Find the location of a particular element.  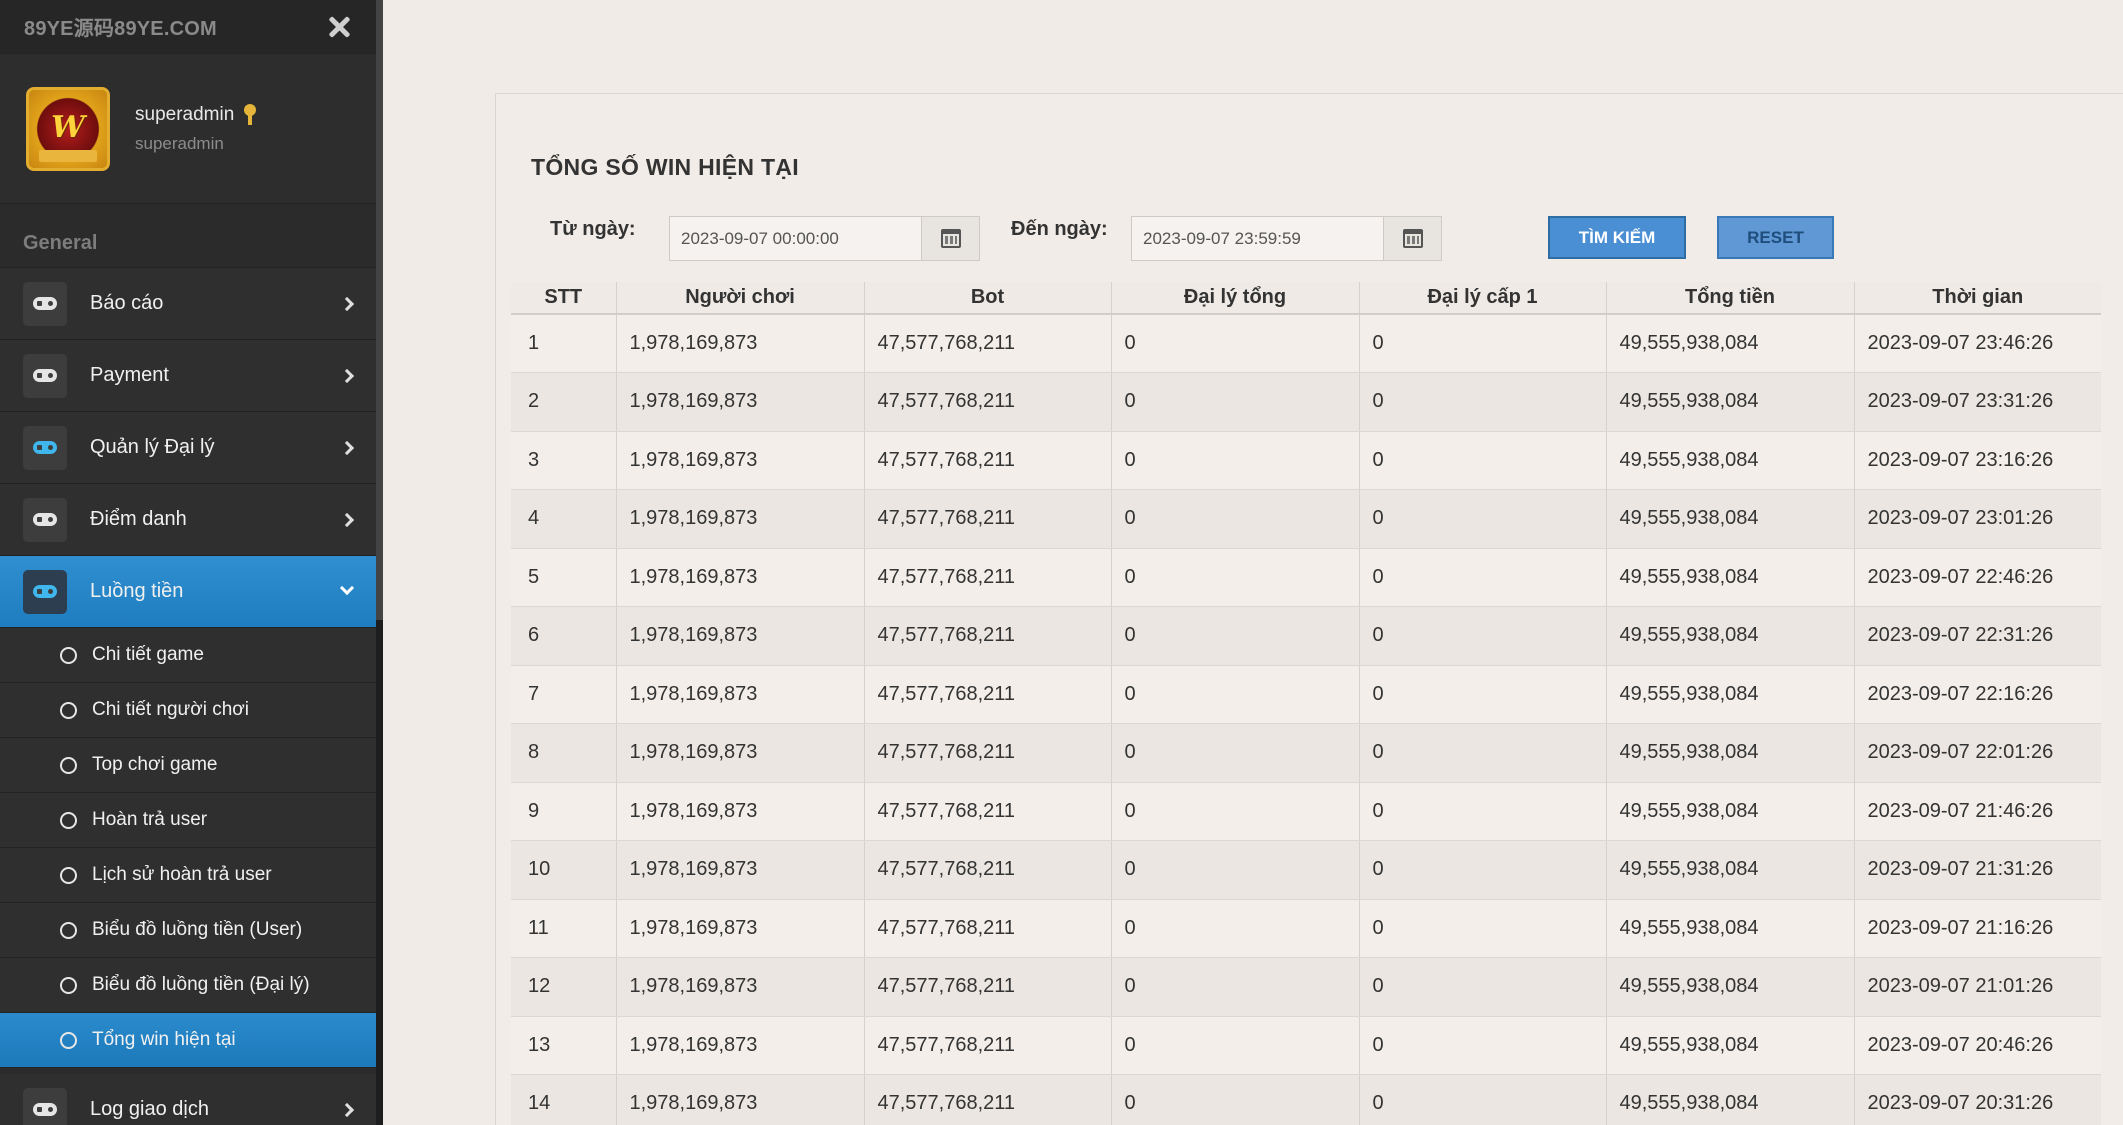

table-cell: 2023-09-07 20:31:26 is located at coordinates (1977, 1099).